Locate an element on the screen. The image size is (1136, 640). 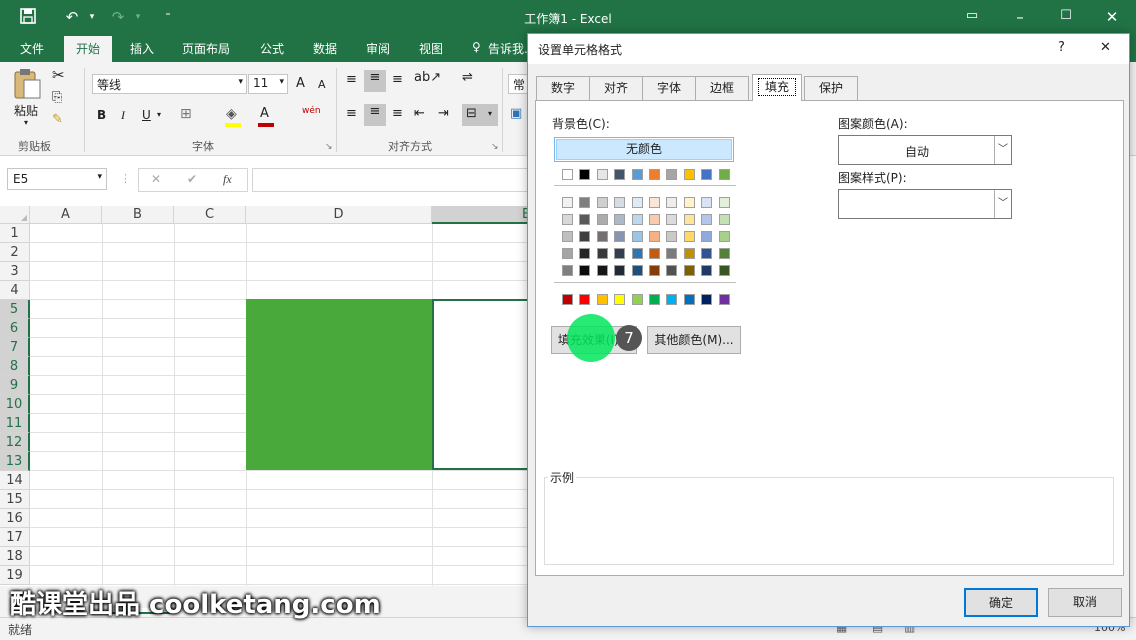
help-icon: ? is located at coordinates (1061, 47).